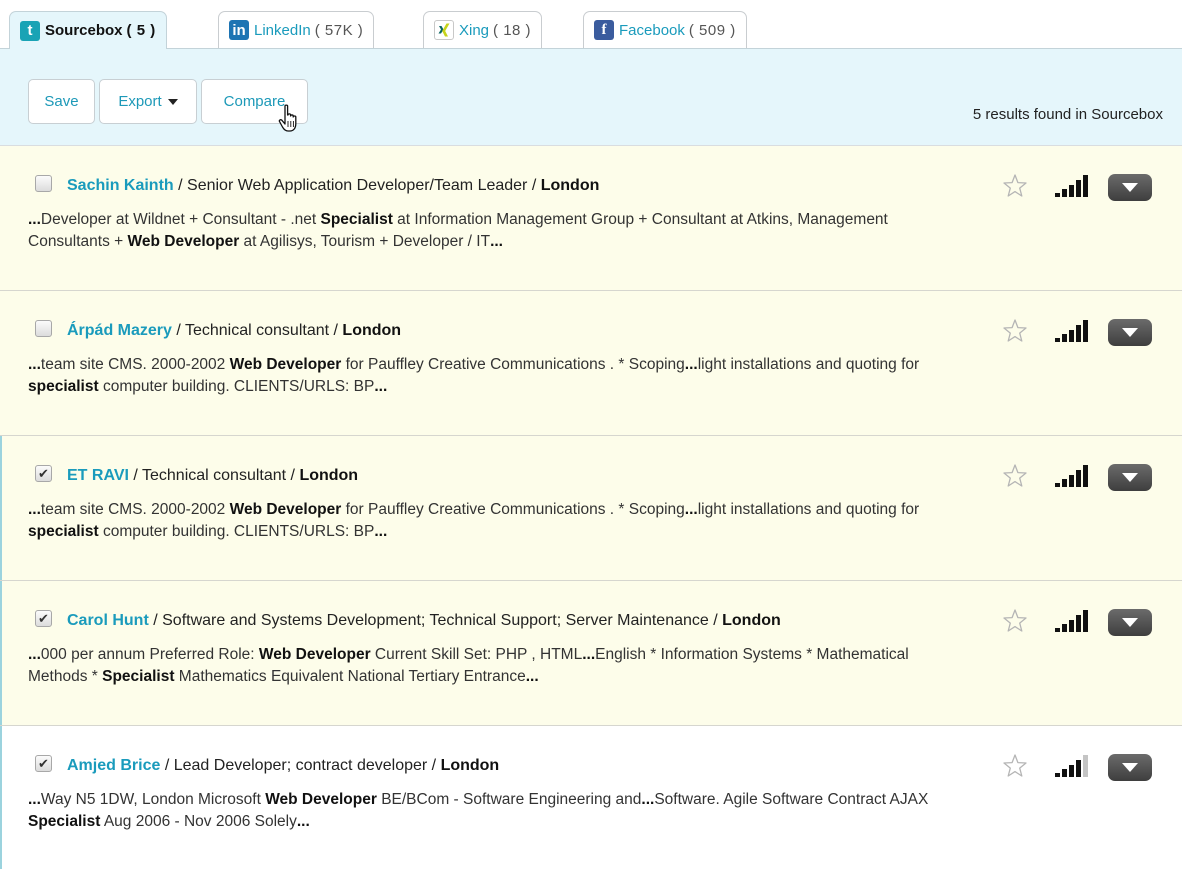 The height and width of the screenshot is (869, 1182). I want to click on tab-sourcebox: t Sourcebox ( 5 ), so click(88, 30).